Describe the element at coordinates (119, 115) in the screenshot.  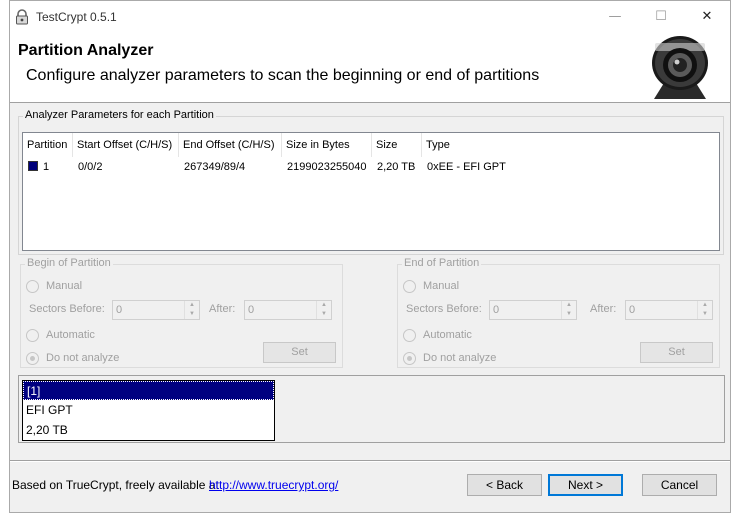
I see `group-label: Analyzer Parameters for each Partition` at that location.